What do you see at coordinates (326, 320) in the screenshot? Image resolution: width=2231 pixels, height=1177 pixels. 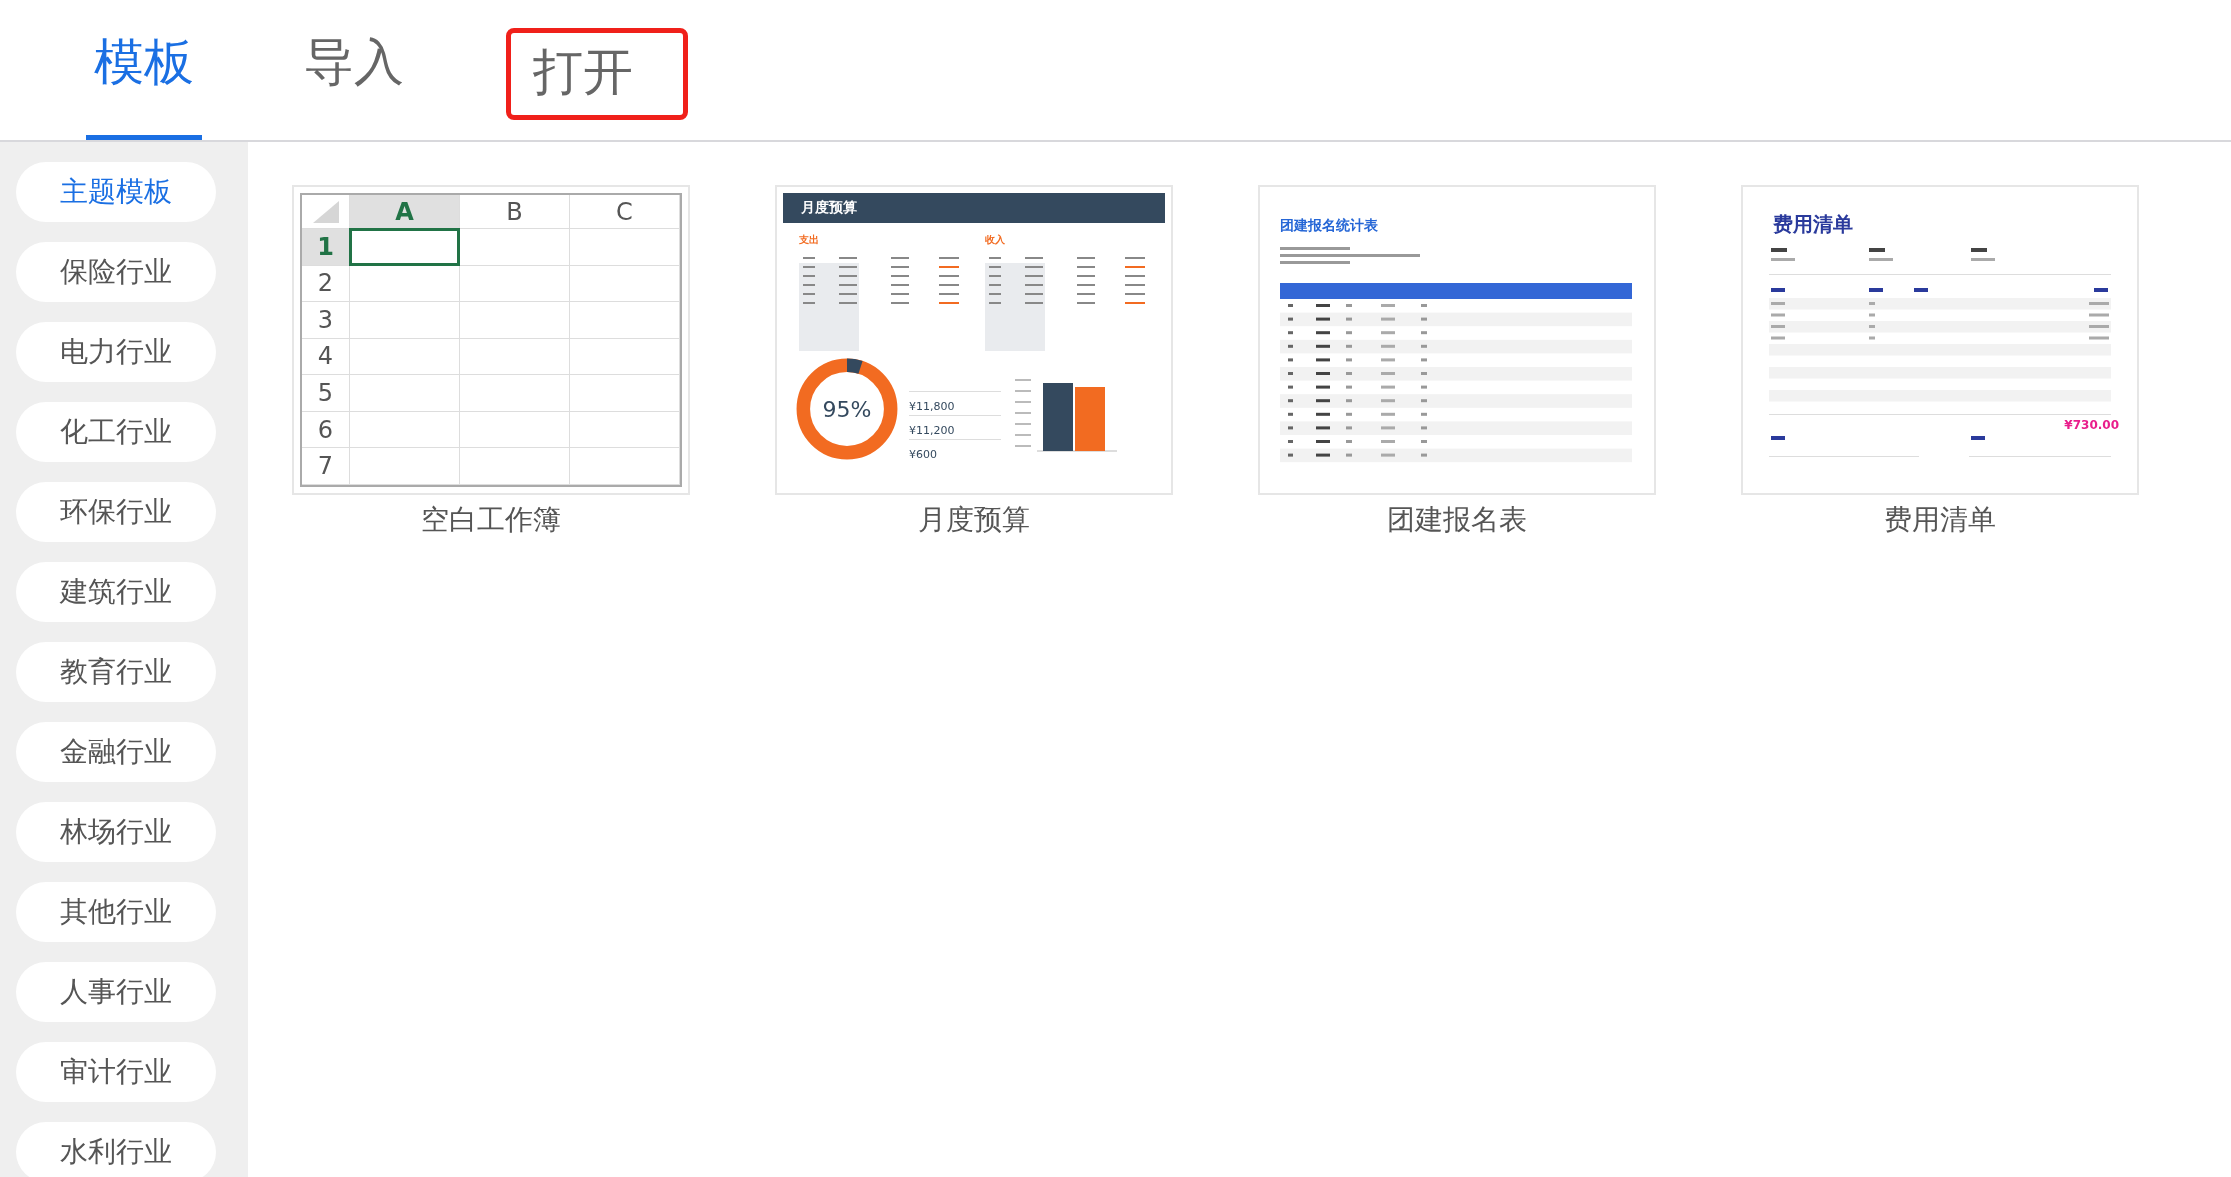 I see `row-header: 3` at bounding box center [326, 320].